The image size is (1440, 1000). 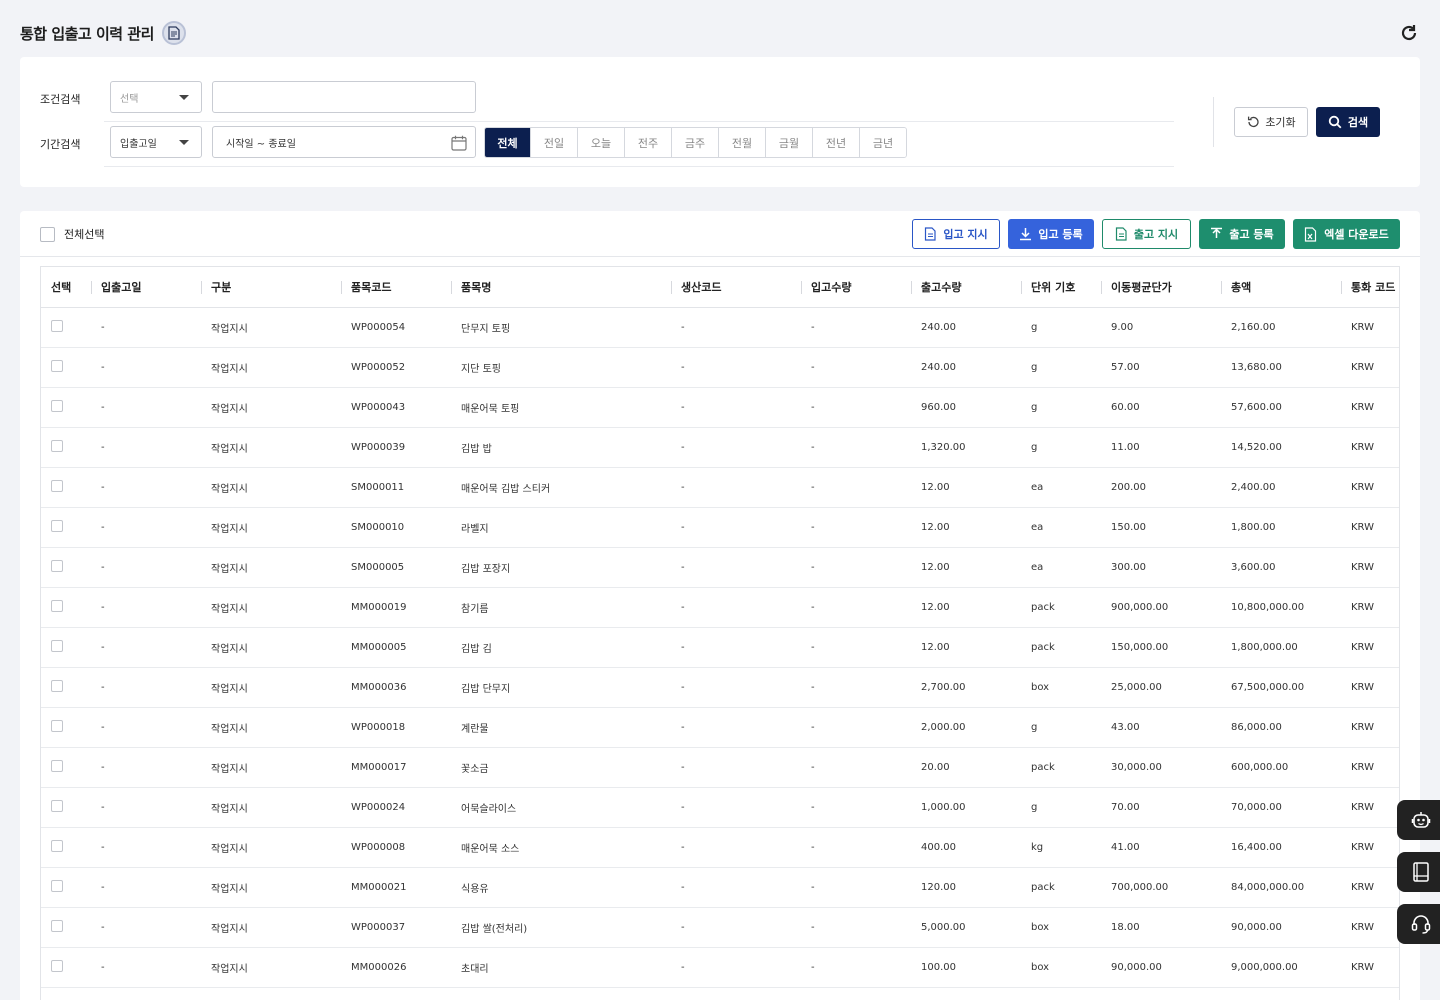 What do you see at coordinates (736, 287) in the screenshot?
I see `column-header: 생산코드` at bounding box center [736, 287].